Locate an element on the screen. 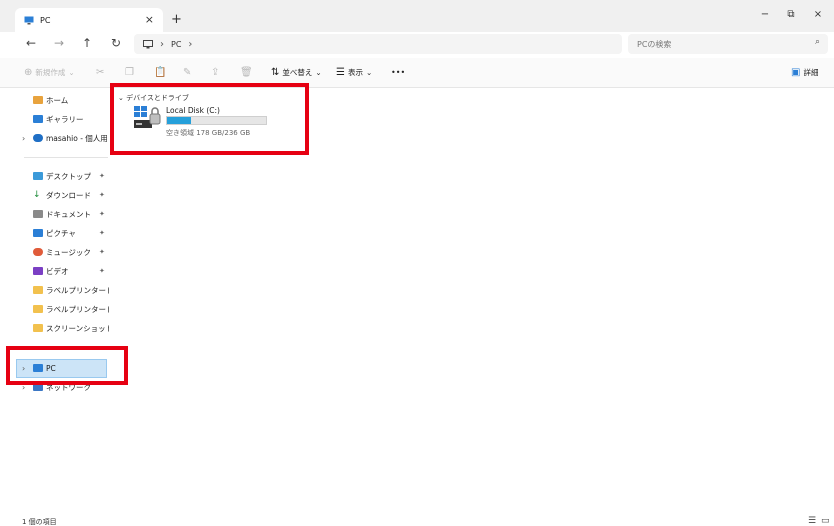 Image resolution: width=834 pixels, height=526 pixels. sidebar-item-documents: ドキュメント ✦ is located at coordinates (71, 214).